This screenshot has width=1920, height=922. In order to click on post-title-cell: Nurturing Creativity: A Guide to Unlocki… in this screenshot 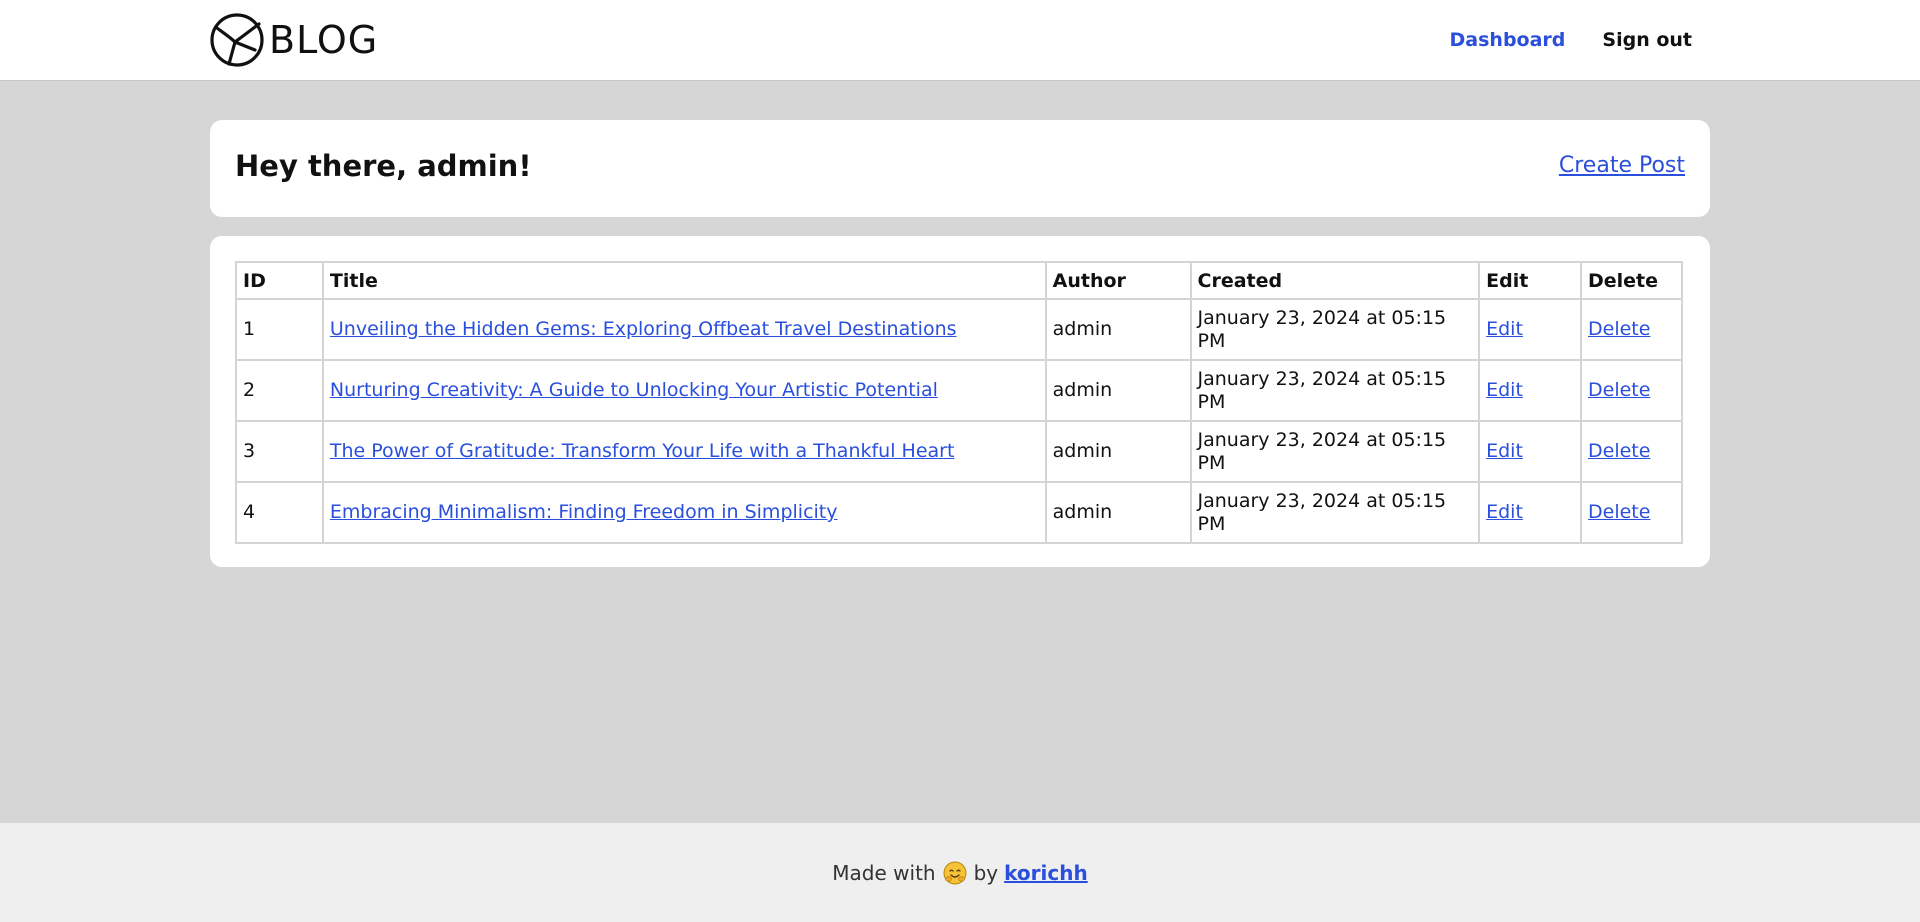, I will do `click(684, 390)`.